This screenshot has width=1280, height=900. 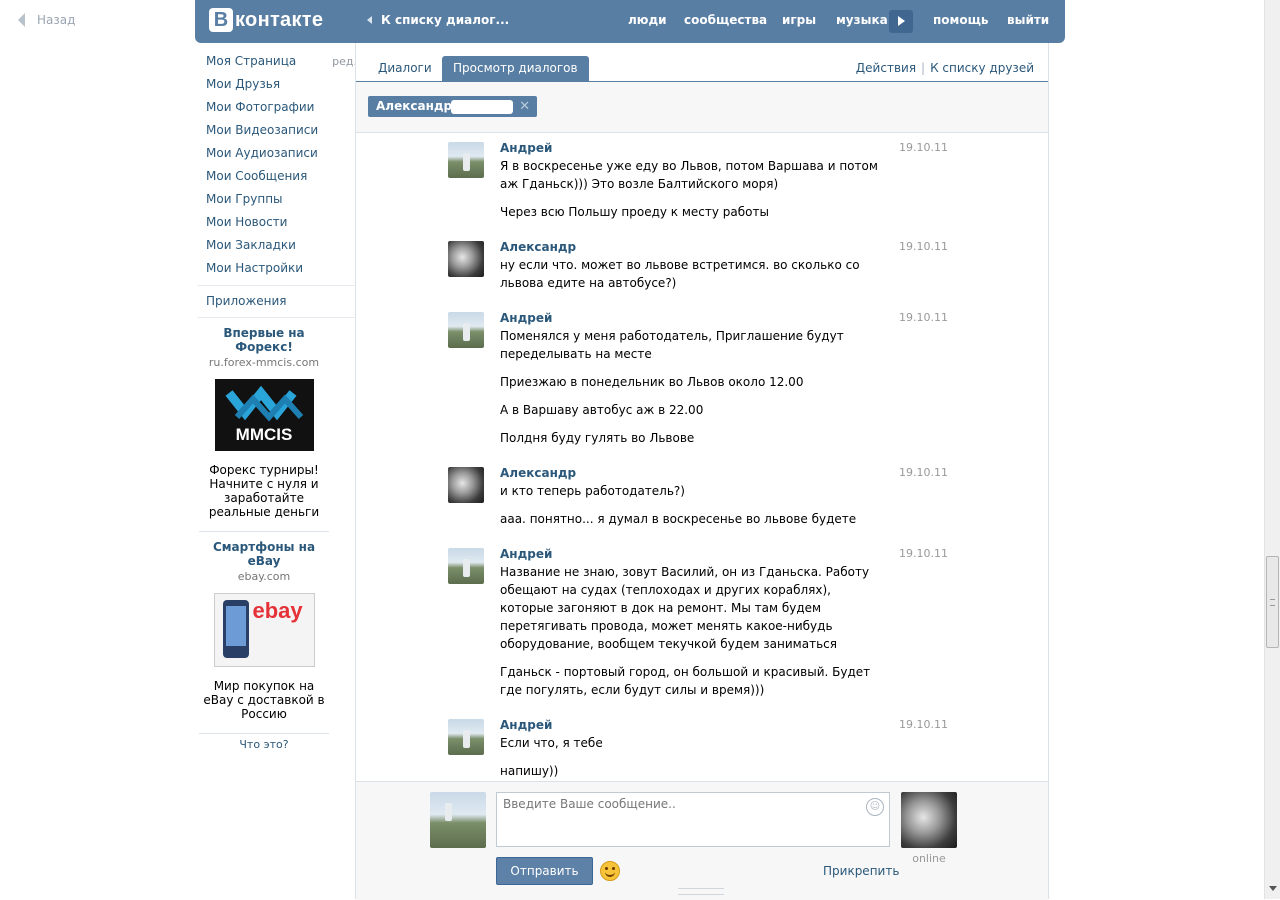 I want to click on peer-avatar, so click(x=929, y=820).